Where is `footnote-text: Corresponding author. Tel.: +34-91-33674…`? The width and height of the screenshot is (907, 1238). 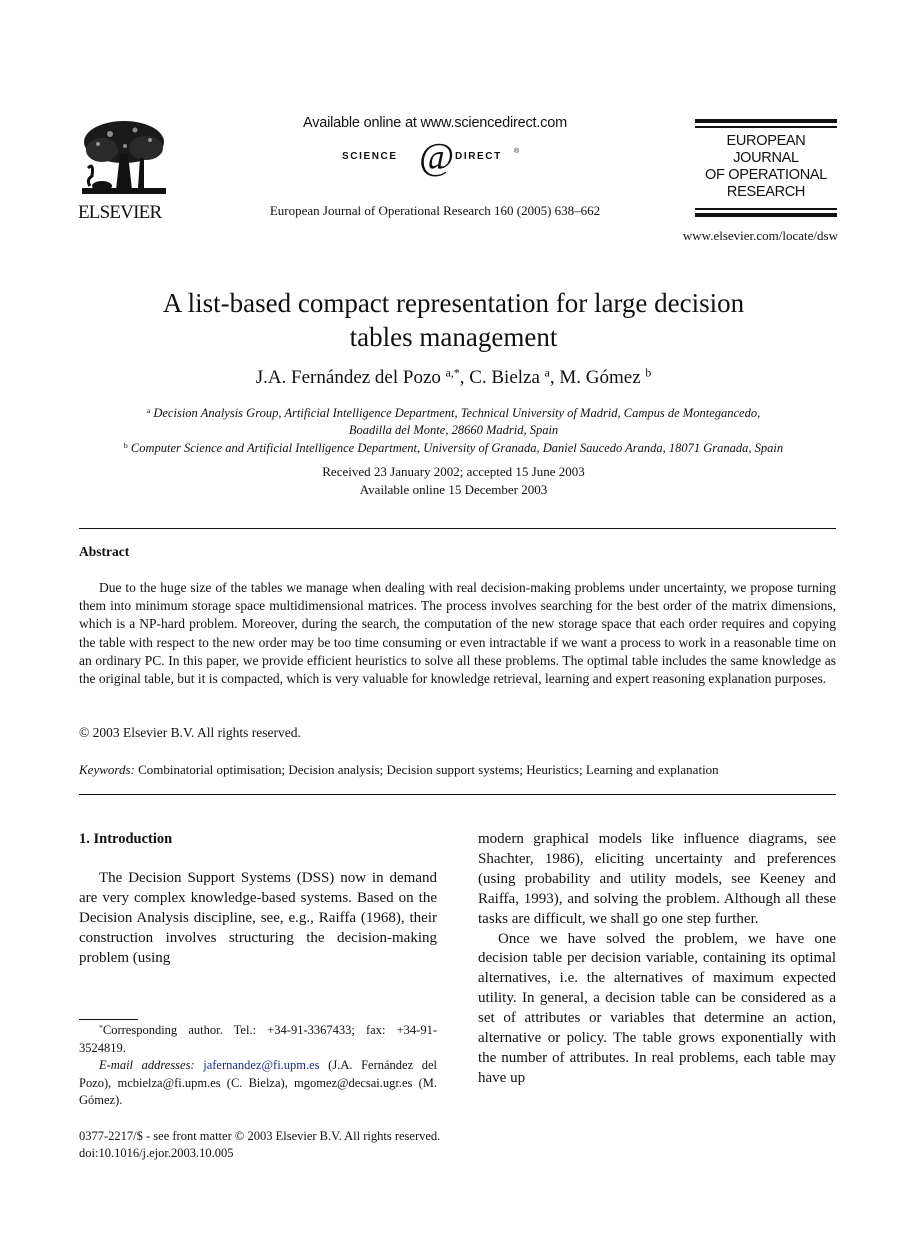 footnote-text: Corresponding author. Tel.: +34-91-33674… is located at coordinates (258, 1039).